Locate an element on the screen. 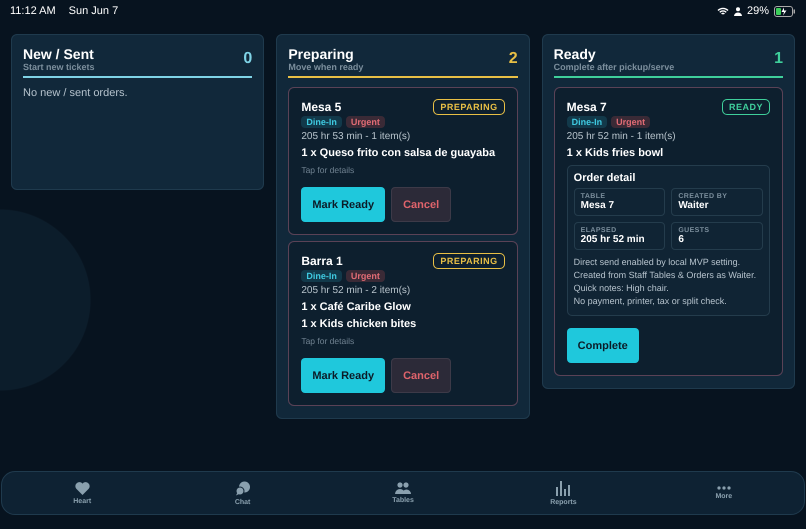  detail-note: Quick notes: High chair. is located at coordinates (622, 288).